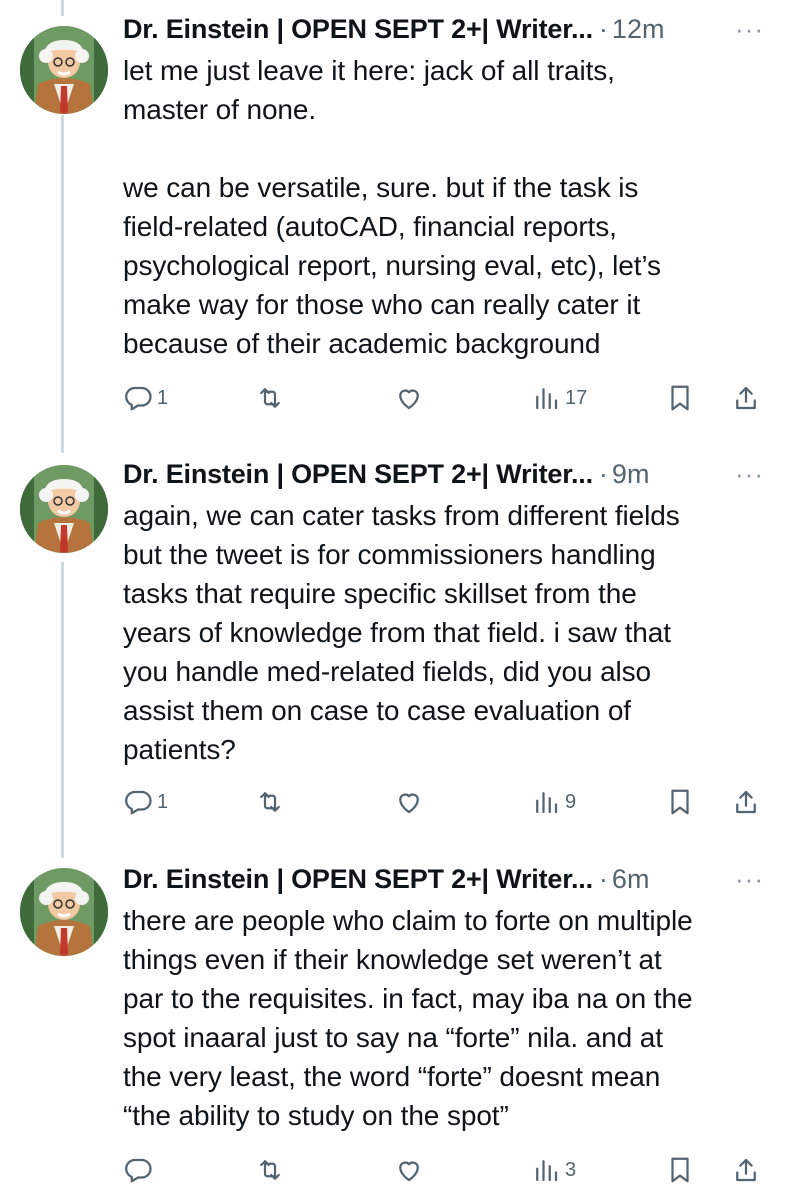 The image size is (785, 1200). What do you see at coordinates (576, 397) in the screenshot?
I see `views-count: 17` at bounding box center [576, 397].